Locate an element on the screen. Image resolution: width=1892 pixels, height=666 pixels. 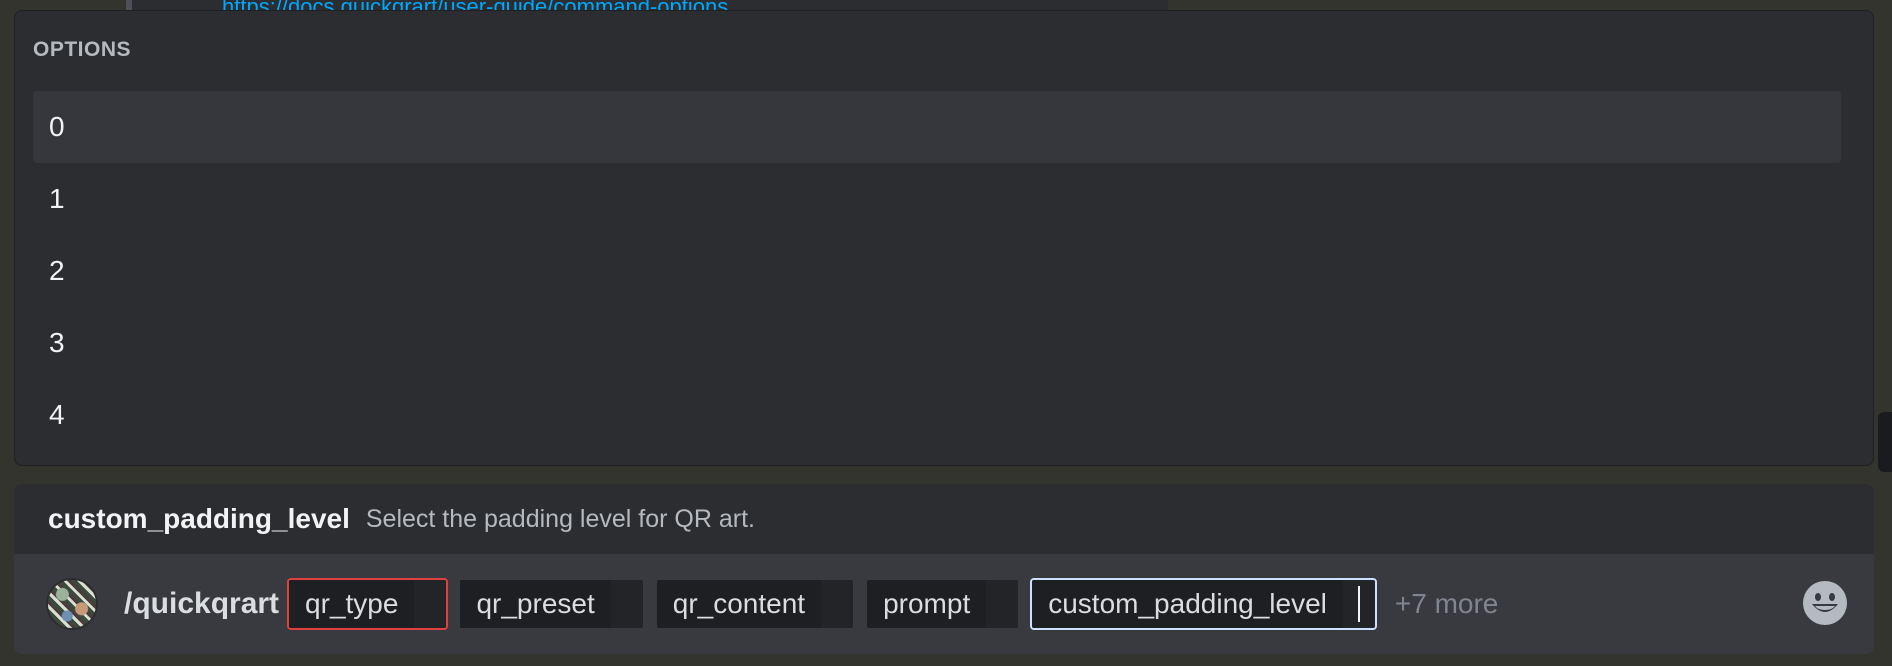
option-chip-qr-content: qr_content is located at coordinates (755, 604).